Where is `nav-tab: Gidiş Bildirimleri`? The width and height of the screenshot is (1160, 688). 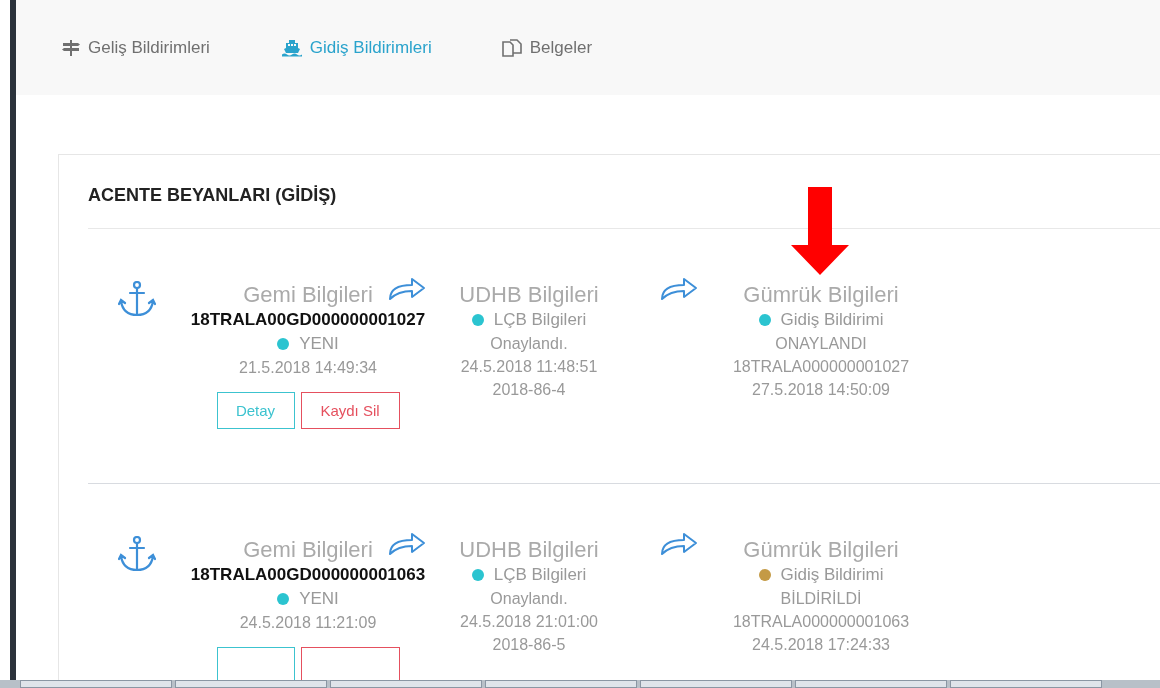
nav-tab: Gidiş Bildirimleri is located at coordinates (356, 47).